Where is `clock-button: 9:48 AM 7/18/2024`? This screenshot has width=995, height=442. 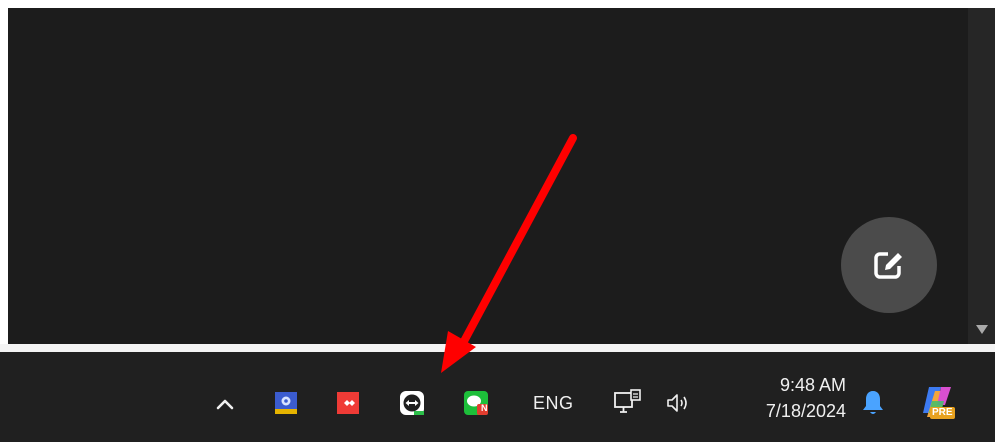 clock-button: 9:48 AM 7/18/2024 is located at coordinates (787, 398).